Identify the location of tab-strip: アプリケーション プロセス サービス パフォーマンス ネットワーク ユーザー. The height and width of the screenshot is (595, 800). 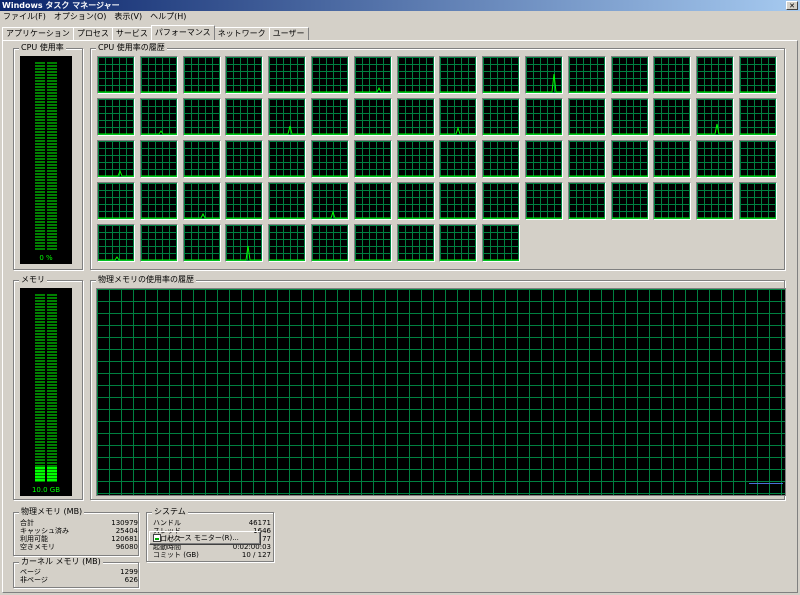
(155, 32).